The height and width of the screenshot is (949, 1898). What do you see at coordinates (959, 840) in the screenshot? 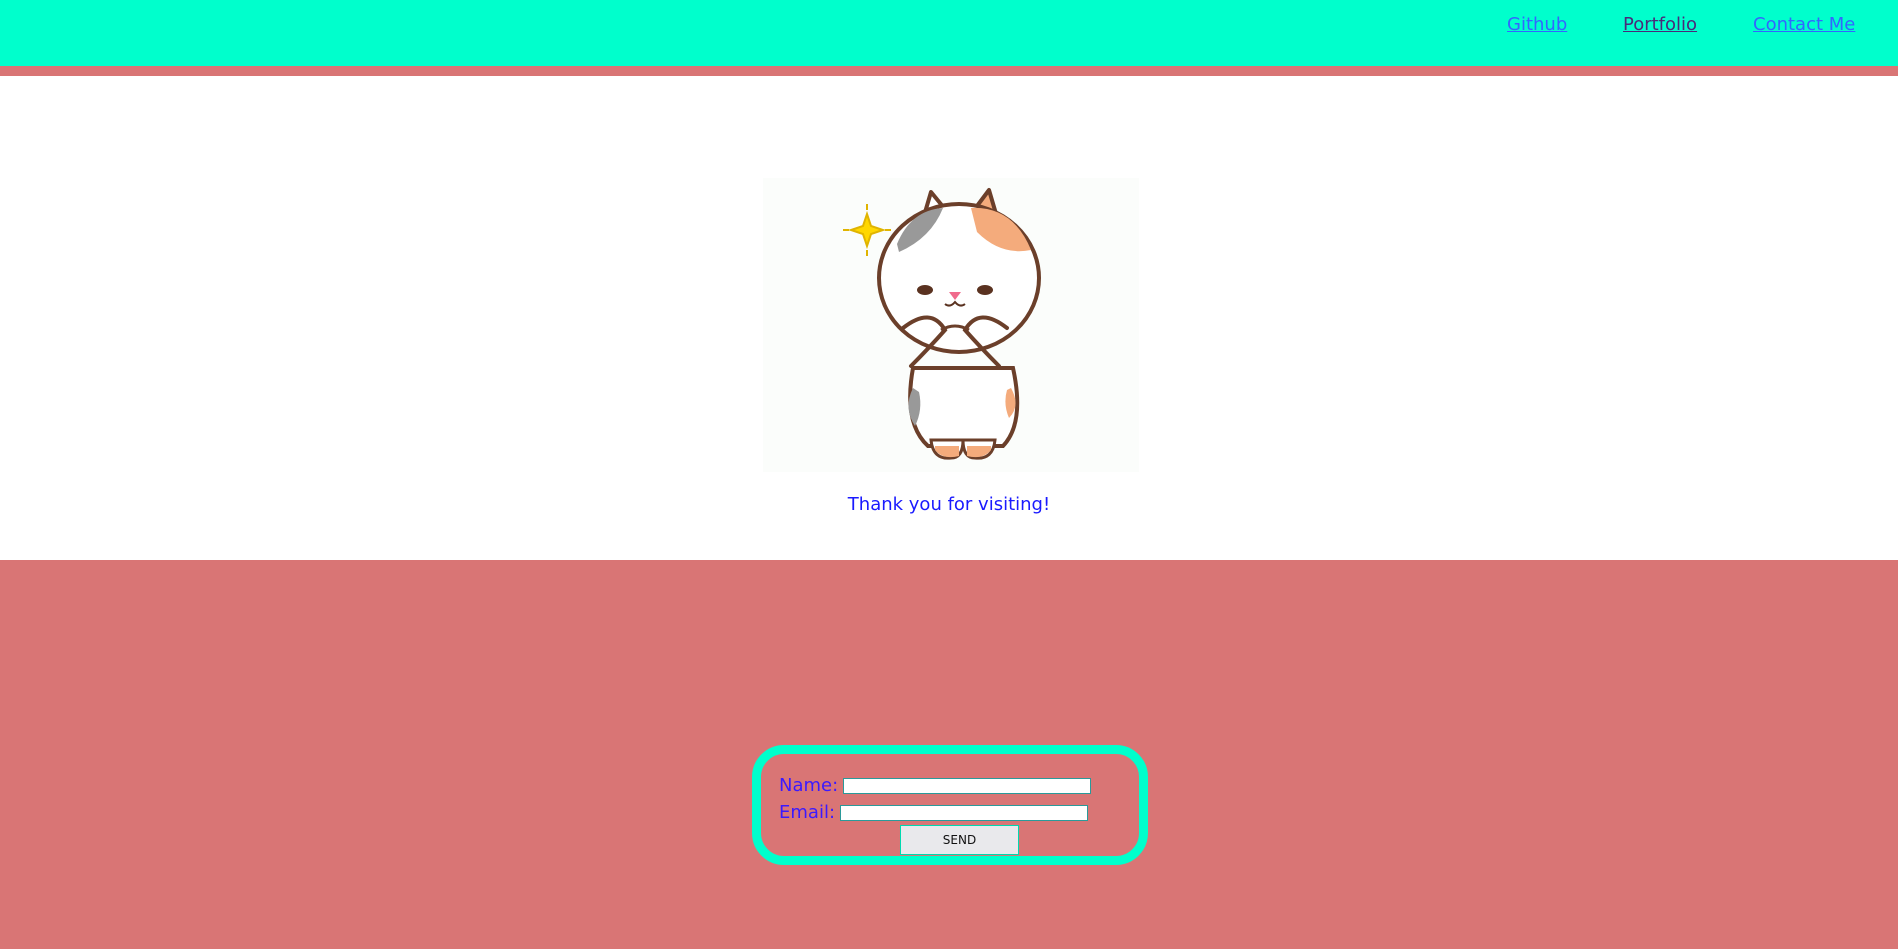
I see `send-button: SEND` at bounding box center [959, 840].